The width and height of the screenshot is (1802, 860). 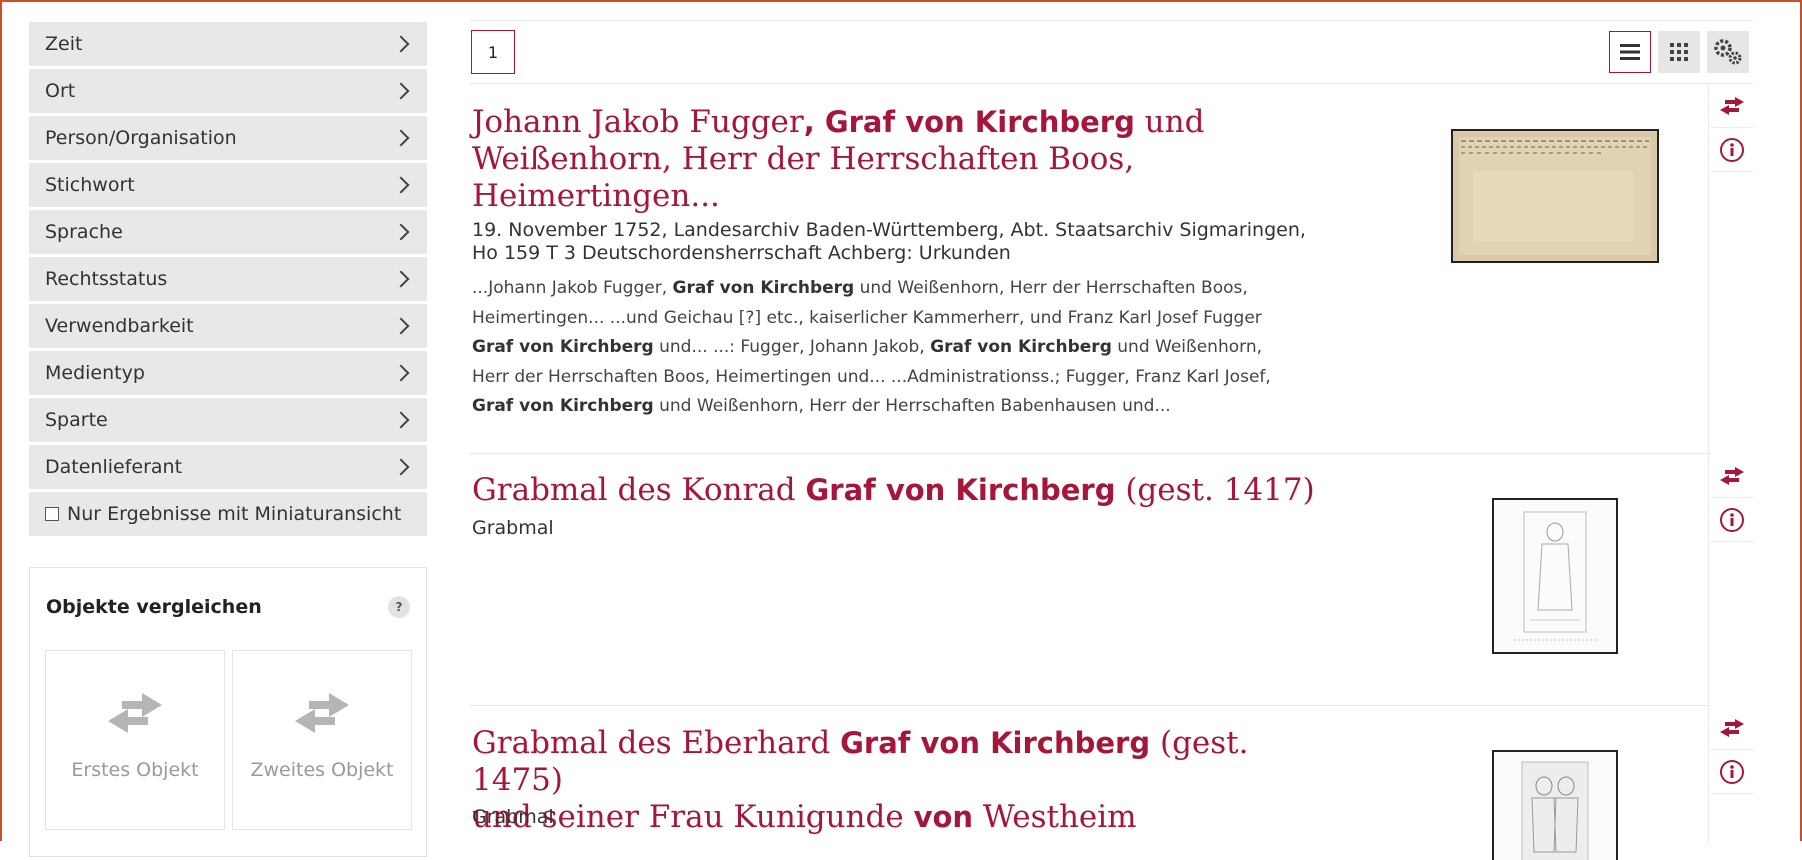 What do you see at coordinates (119, 326) in the screenshot?
I see `facet-label: Verwendbarkeit` at bounding box center [119, 326].